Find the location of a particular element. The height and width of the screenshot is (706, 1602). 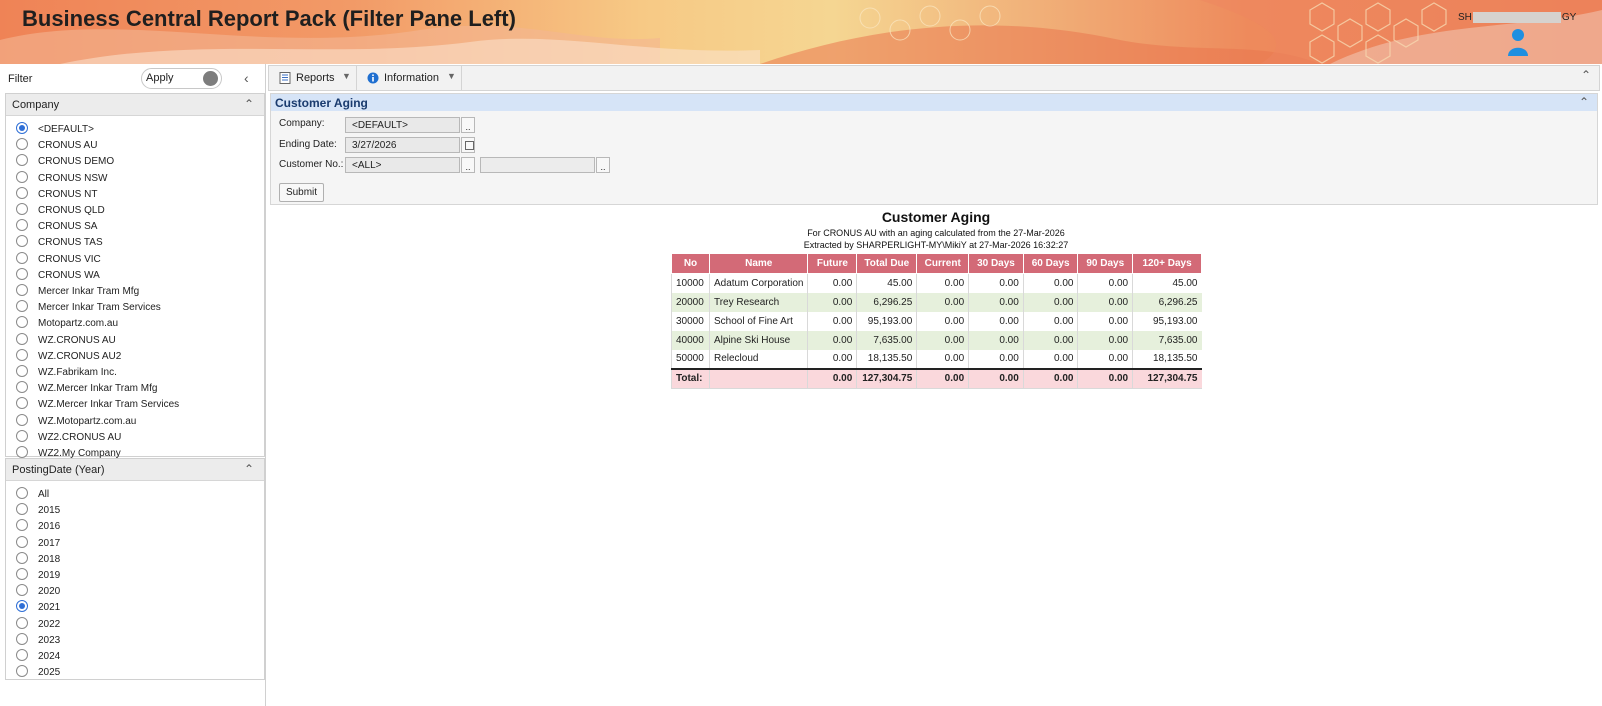

radio-label: 2020 is located at coordinates (49, 592).